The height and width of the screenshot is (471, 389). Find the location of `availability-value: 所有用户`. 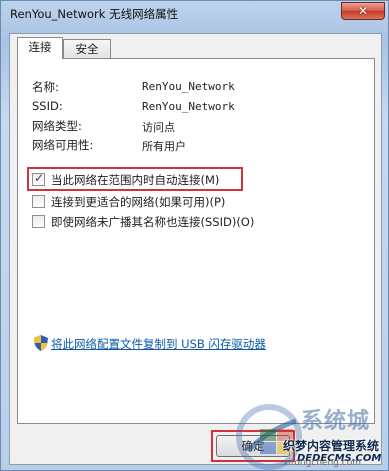

availability-value: 所有用户 is located at coordinates (164, 146).